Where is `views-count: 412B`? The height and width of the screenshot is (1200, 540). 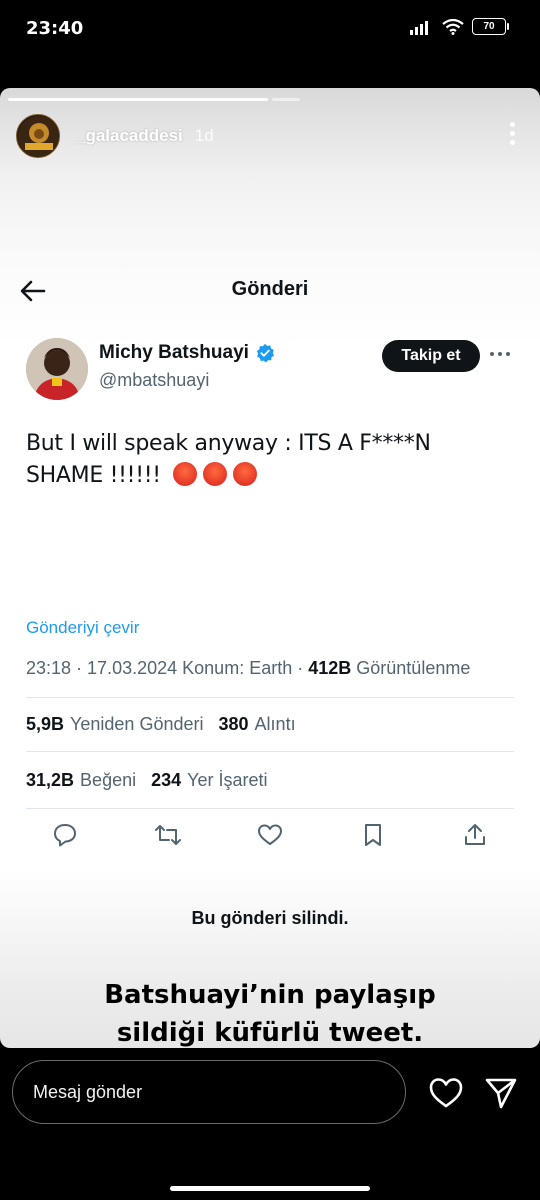 views-count: 412B is located at coordinates (330, 668).